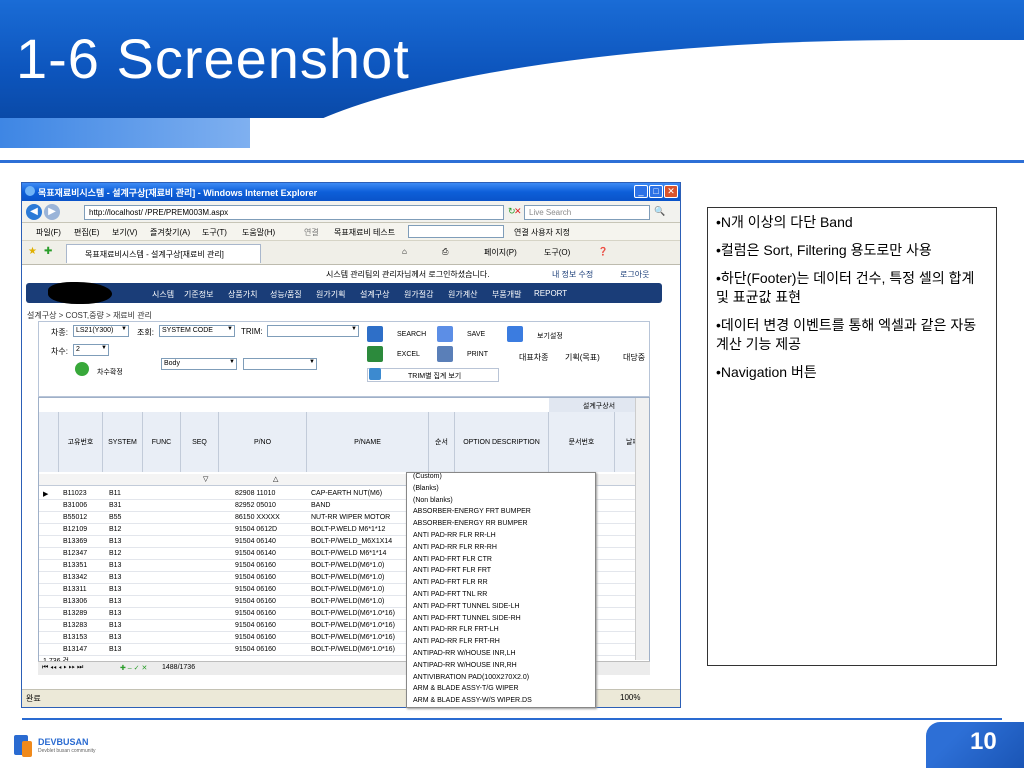  I want to click on my-info-link: 내 정보 수정, so click(572, 274).